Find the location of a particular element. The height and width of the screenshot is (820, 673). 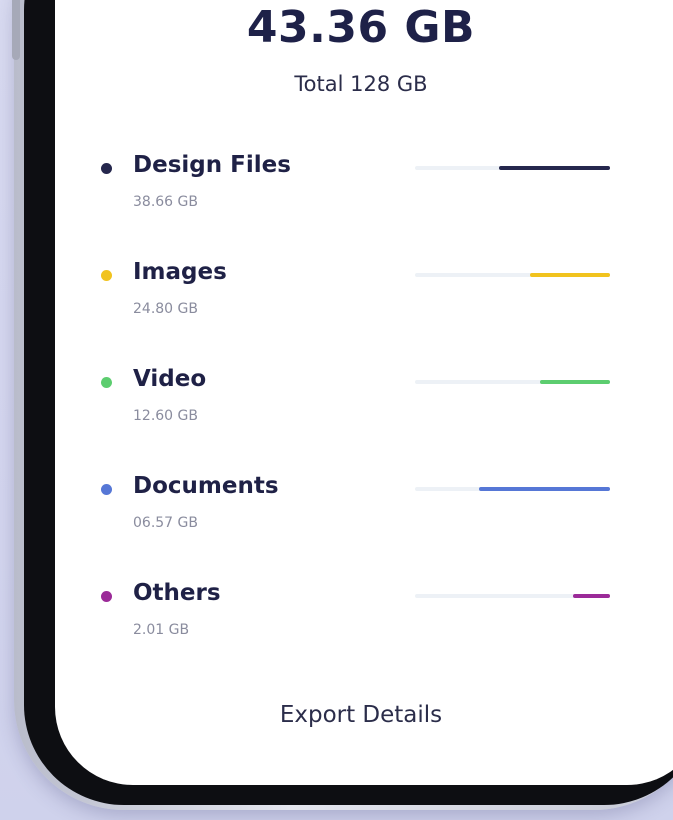

category-row-images: Images 24.80 GB is located at coordinates (361, 299).